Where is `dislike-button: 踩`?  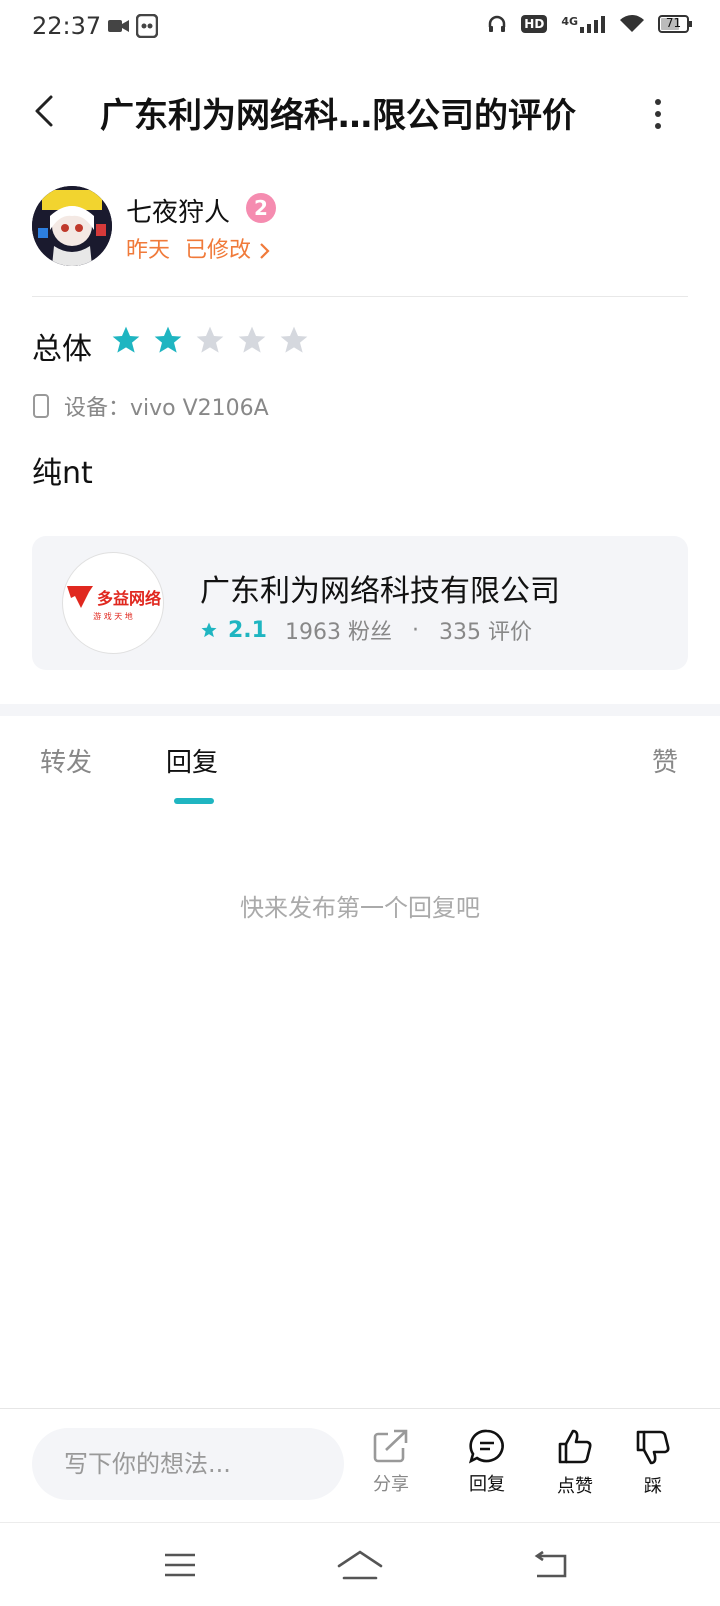 dislike-button: 踩 is located at coordinates (653, 1463).